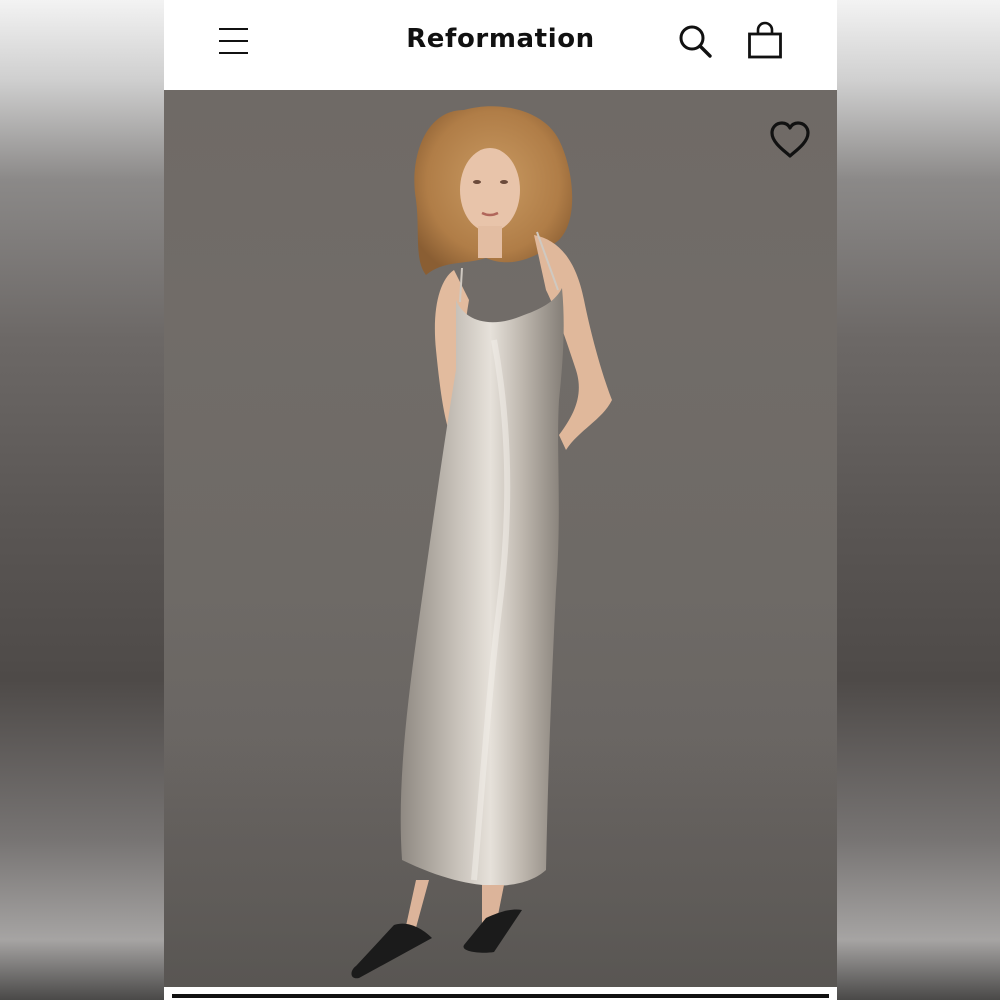 The height and width of the screenshot is (1000, 1000). Describe the element at coordinates (234, 42) in the screenshot. I see `hamburger-menu-icon` at that location.